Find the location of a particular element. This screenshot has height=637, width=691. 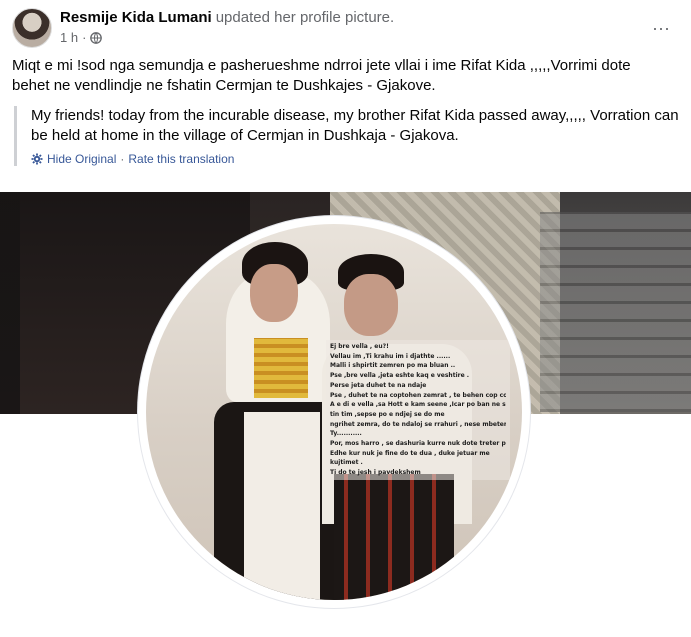

post-meta: 1 h · is located at coordinates (81, 37).